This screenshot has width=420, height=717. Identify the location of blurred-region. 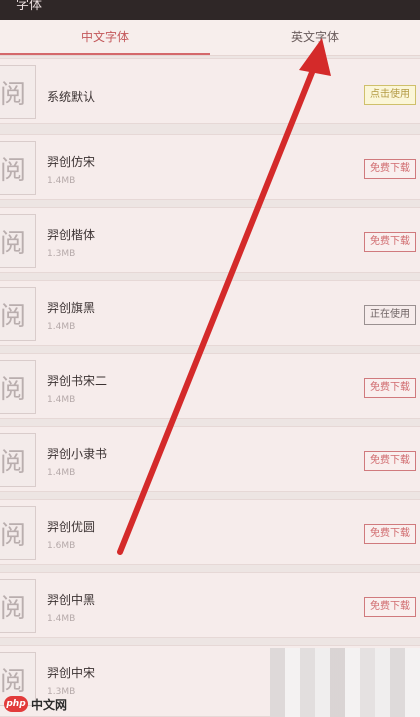
(345, 682).